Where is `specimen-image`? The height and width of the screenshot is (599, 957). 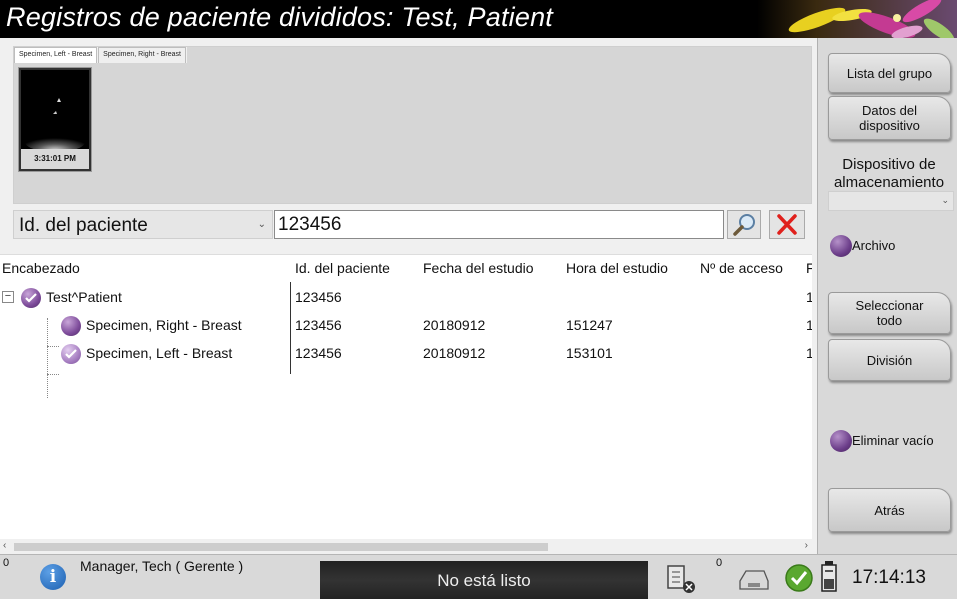
specimen-image is located at coordinates (55, 111).